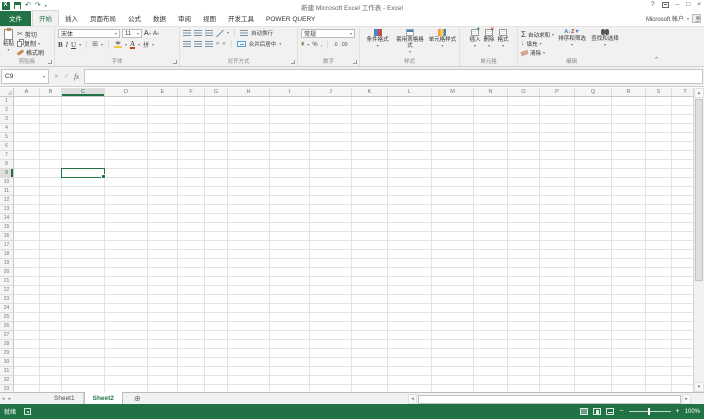 The height and width of the screenshot is (419, 704). Describe the element at coordinates (209, 44) in the screenshot. I see `align-right-icon` at that location.